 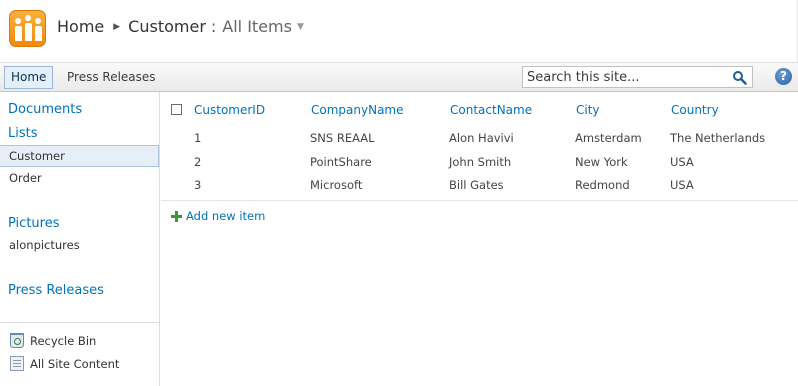 I want to click on add-new-item-link: Add new item, so click(x=218, y=216).